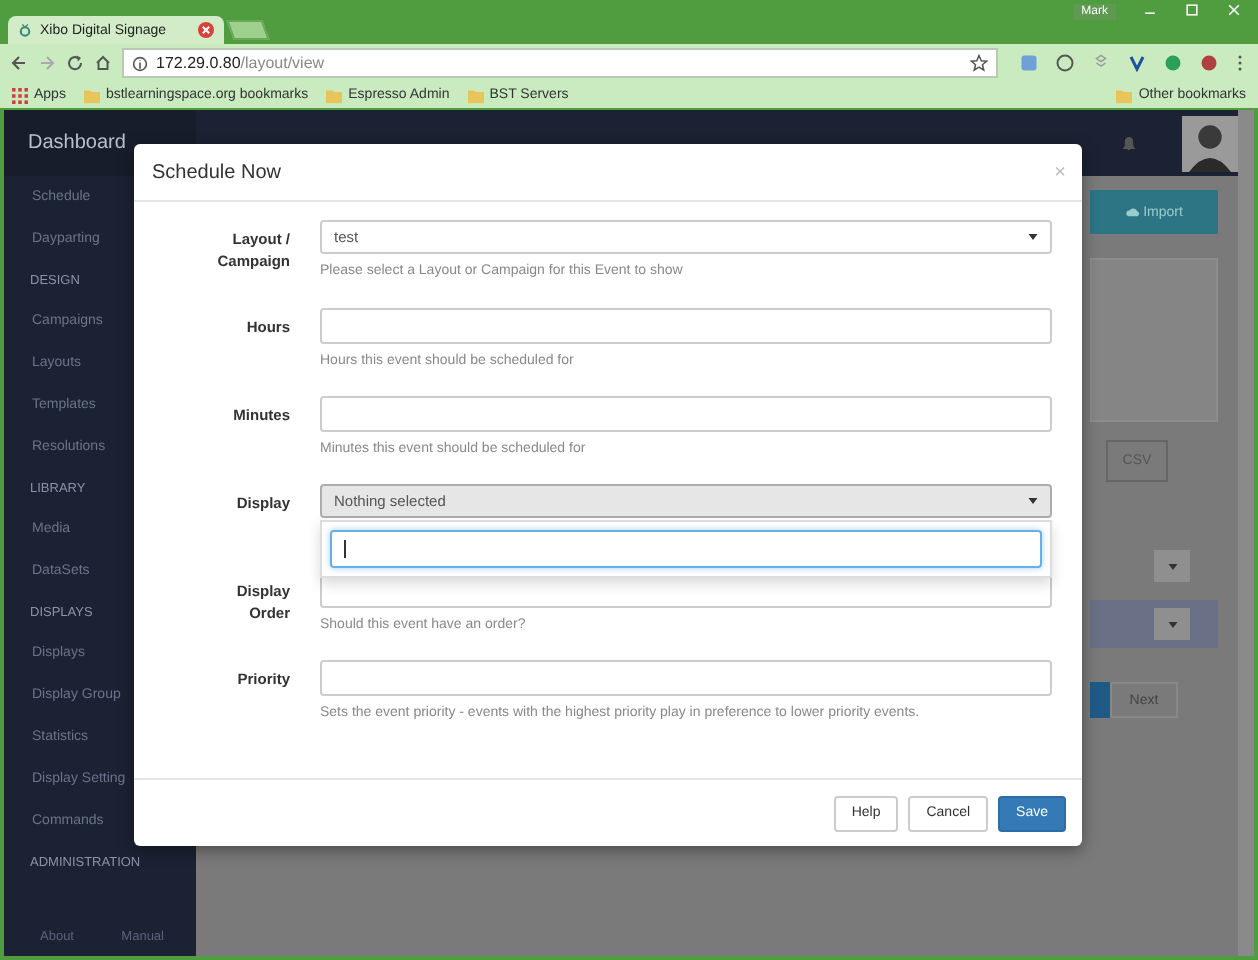 The width and height of the screenshot is (1258, 960). What do you see at coordinates (1060, 172) in the screenshot?
I see `close-button: ×` at bounding box center [1060, 172].